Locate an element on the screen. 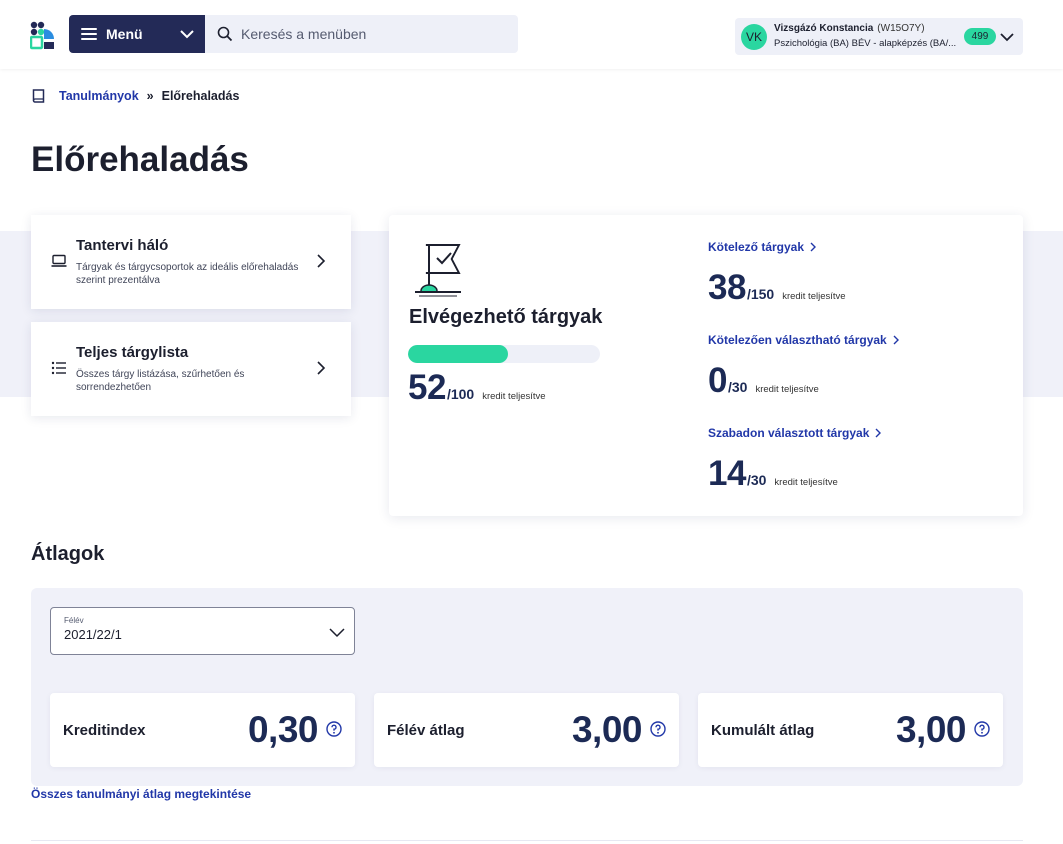 The image size is (1063, 844). book-icon is located at coordinates (38, 96).